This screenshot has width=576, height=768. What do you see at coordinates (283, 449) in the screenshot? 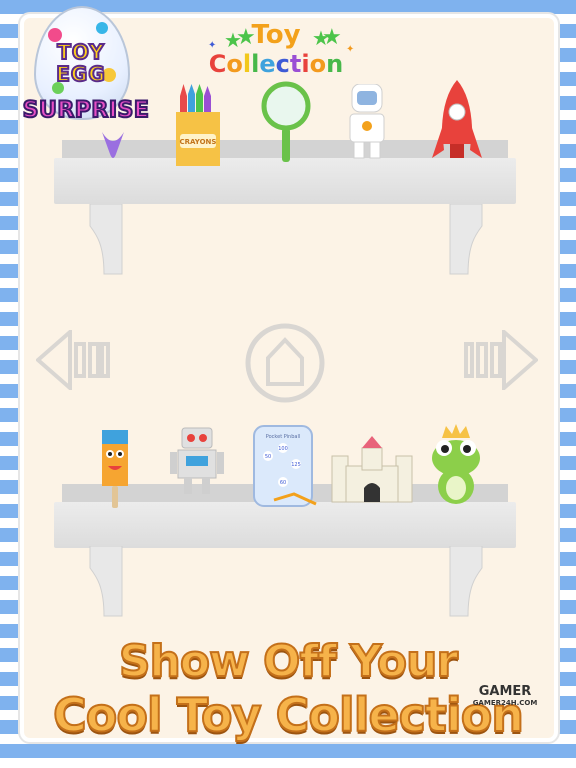
I see `svg-text: 100` at bounding box center [283, 449].